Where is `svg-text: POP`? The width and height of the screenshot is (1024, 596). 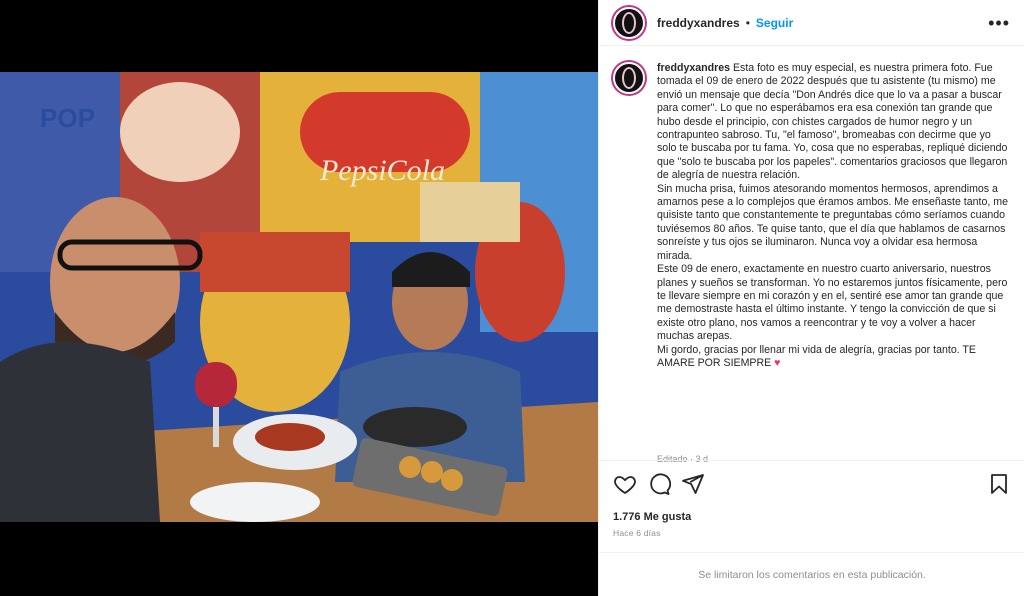 svg-text: POP is located at coordinates (67, 118).